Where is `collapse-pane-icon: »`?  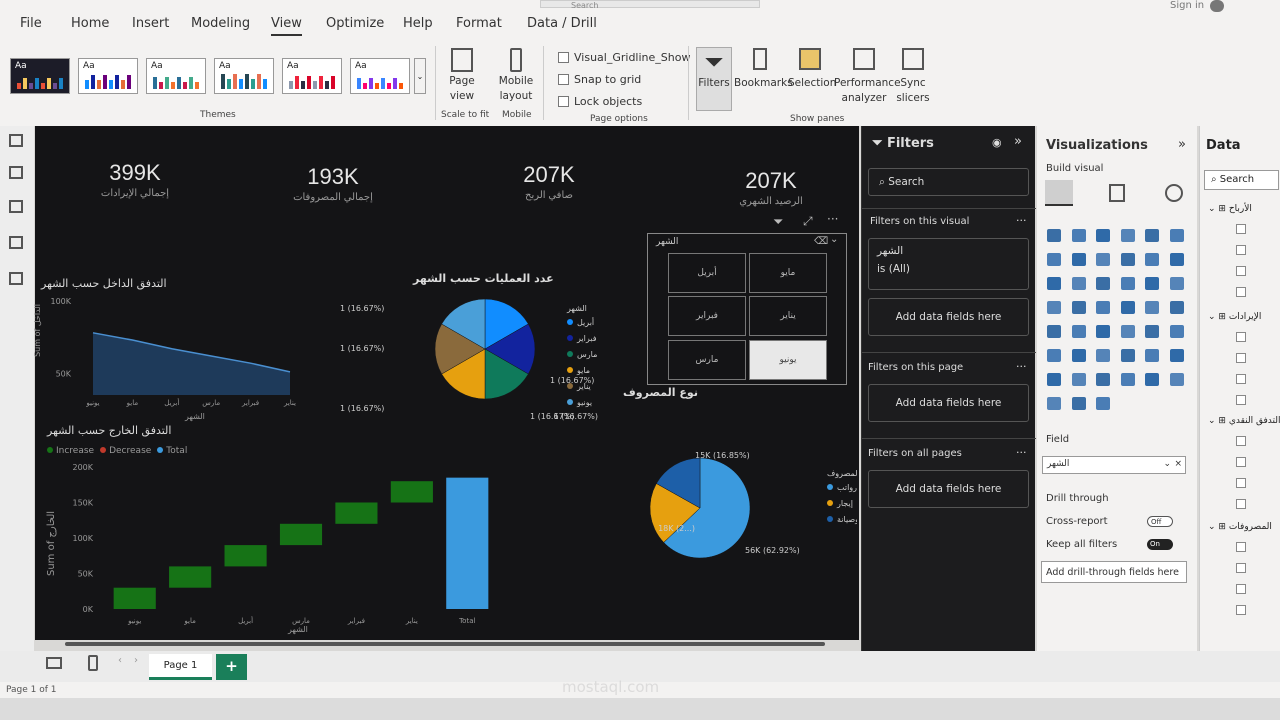 collapse-pane-icon: » is located at coordinates (1182, 144).